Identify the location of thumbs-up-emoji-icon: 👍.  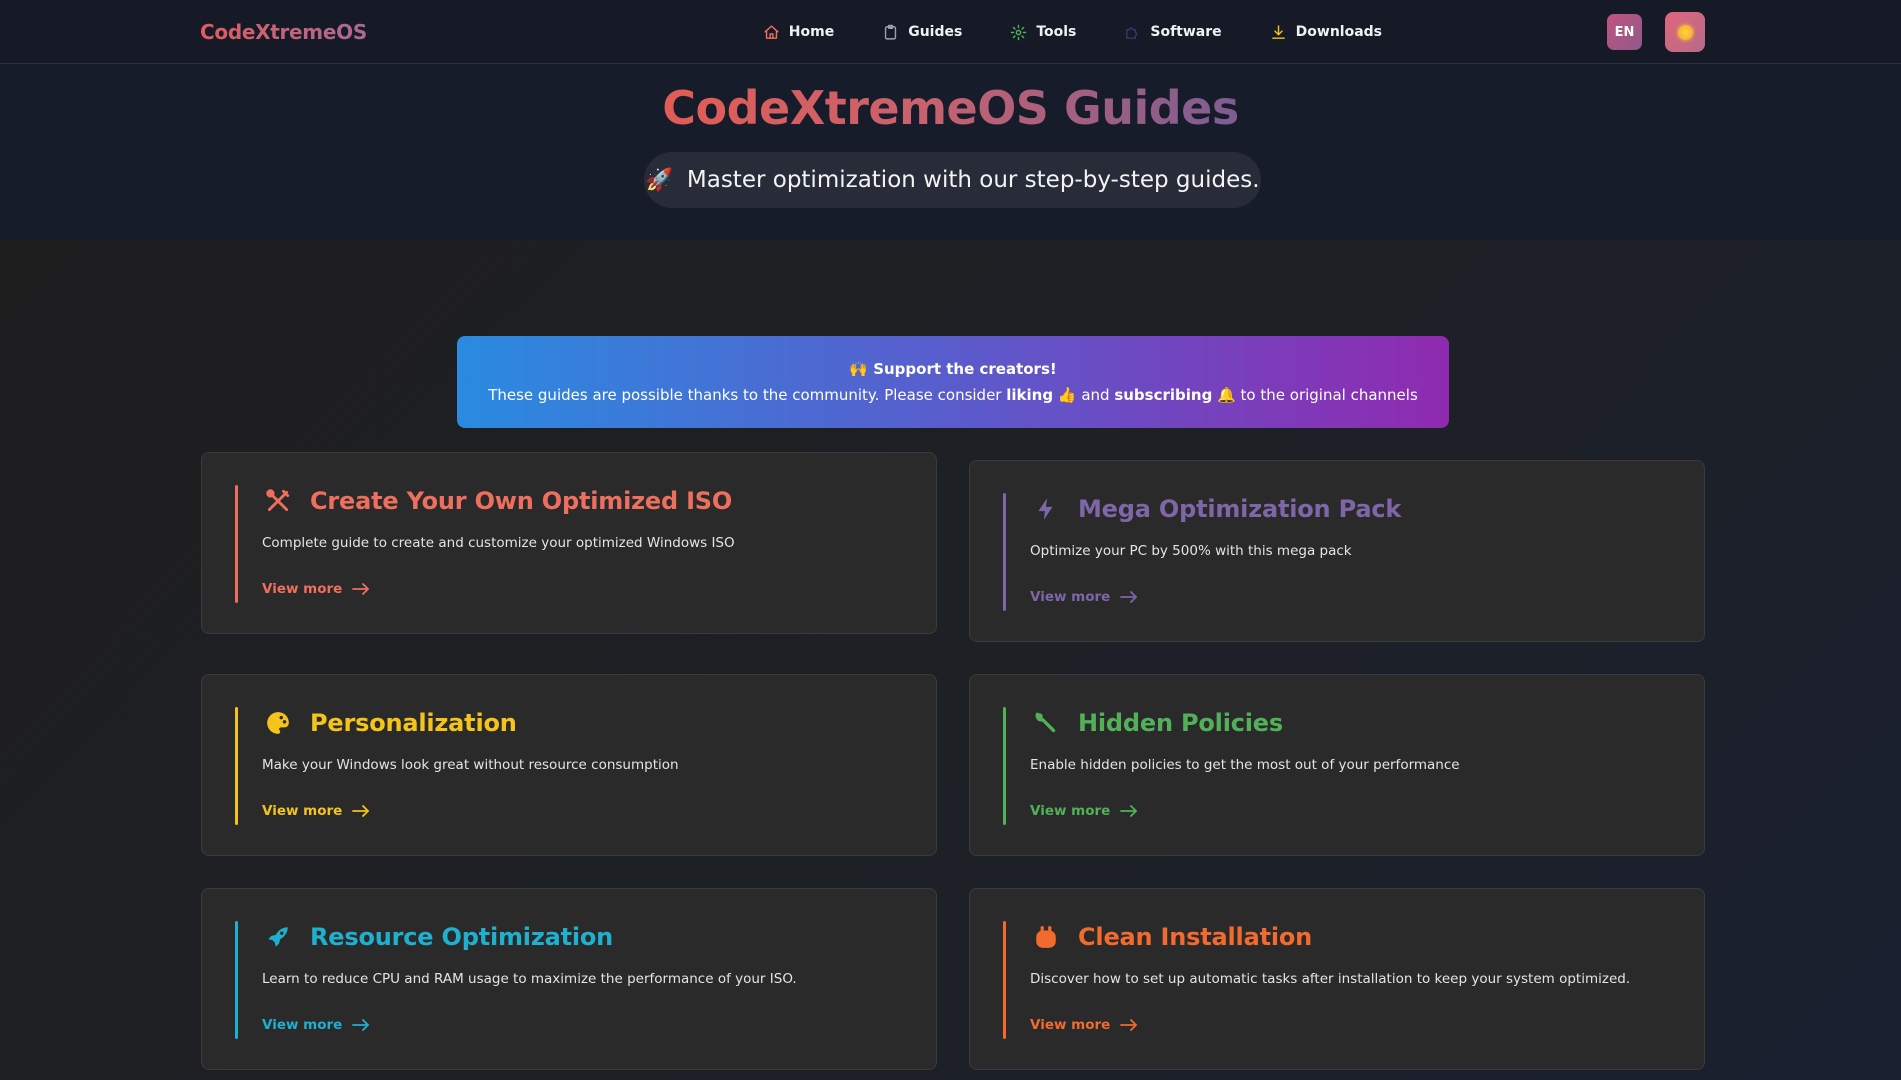
(1067, 395).